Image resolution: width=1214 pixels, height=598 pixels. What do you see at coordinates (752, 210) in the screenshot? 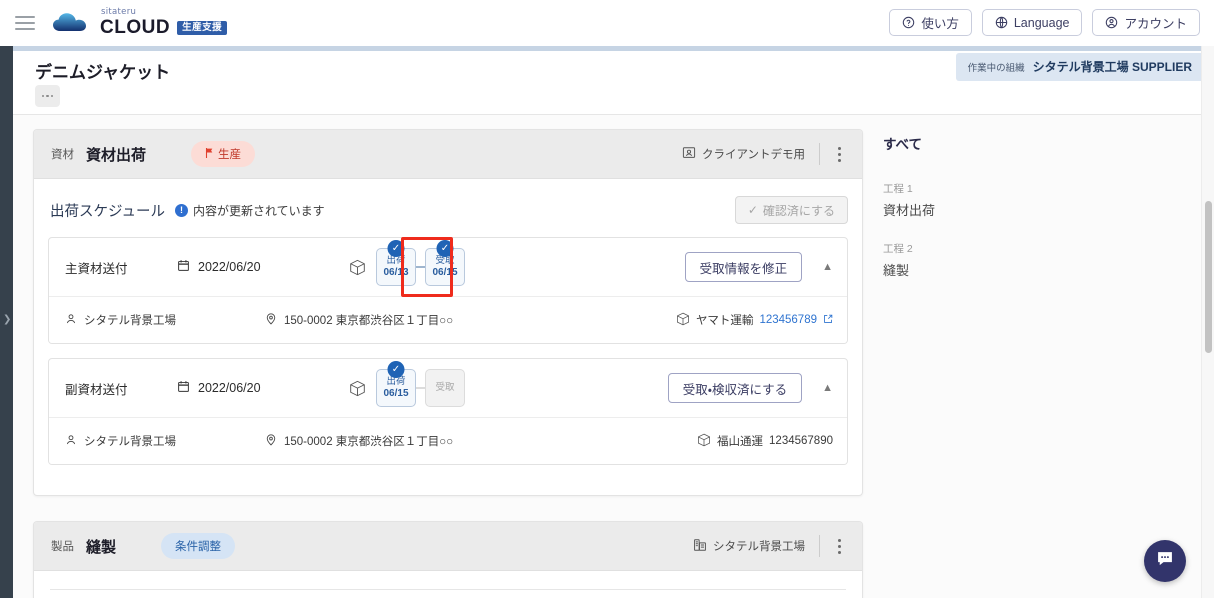
I see `check-icon: ✓` at bounding box center [752, 210].